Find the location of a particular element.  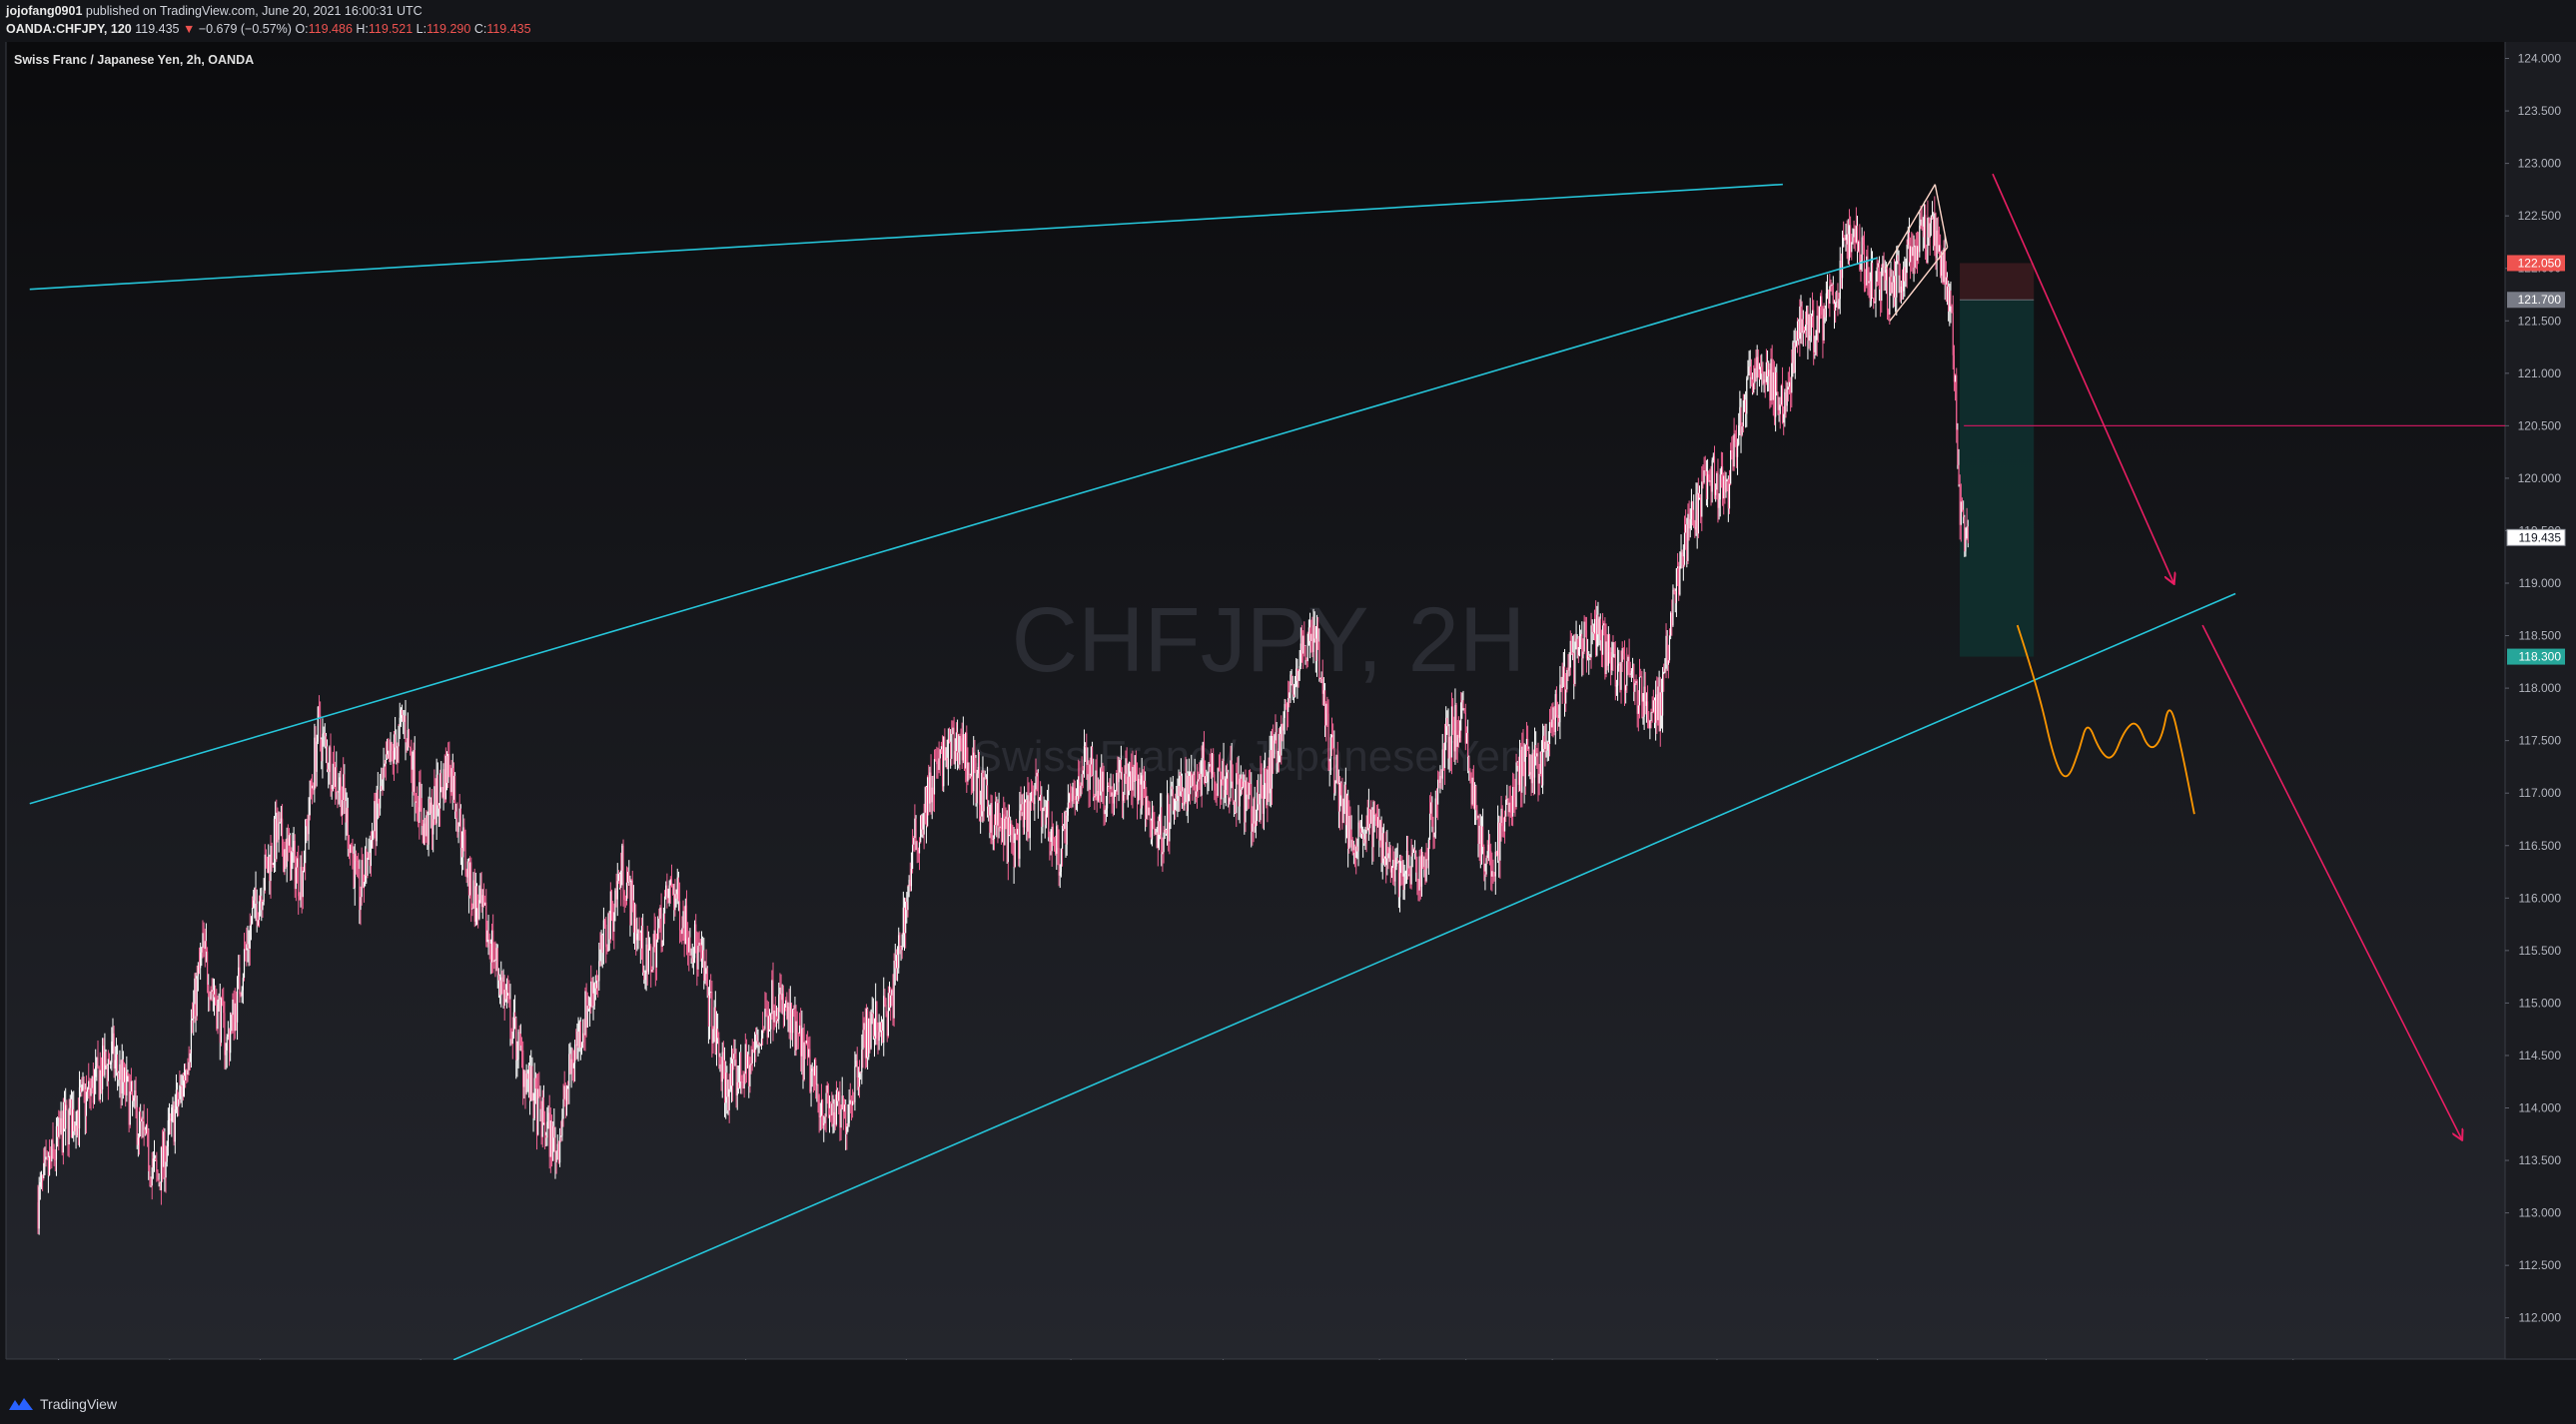

price-tick-label: 123.500 is located at coordinates (2540, 111).